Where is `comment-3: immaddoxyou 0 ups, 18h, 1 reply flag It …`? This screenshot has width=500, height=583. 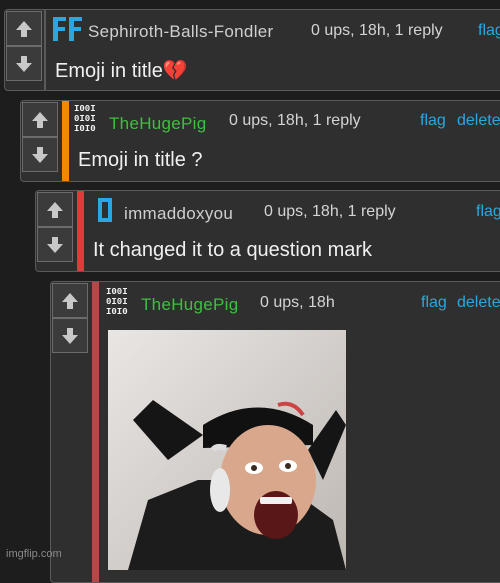 comment-3: immaddoxyou 0 ups, 18h, 1 reply flag It … is located at coordinates (267, 231).